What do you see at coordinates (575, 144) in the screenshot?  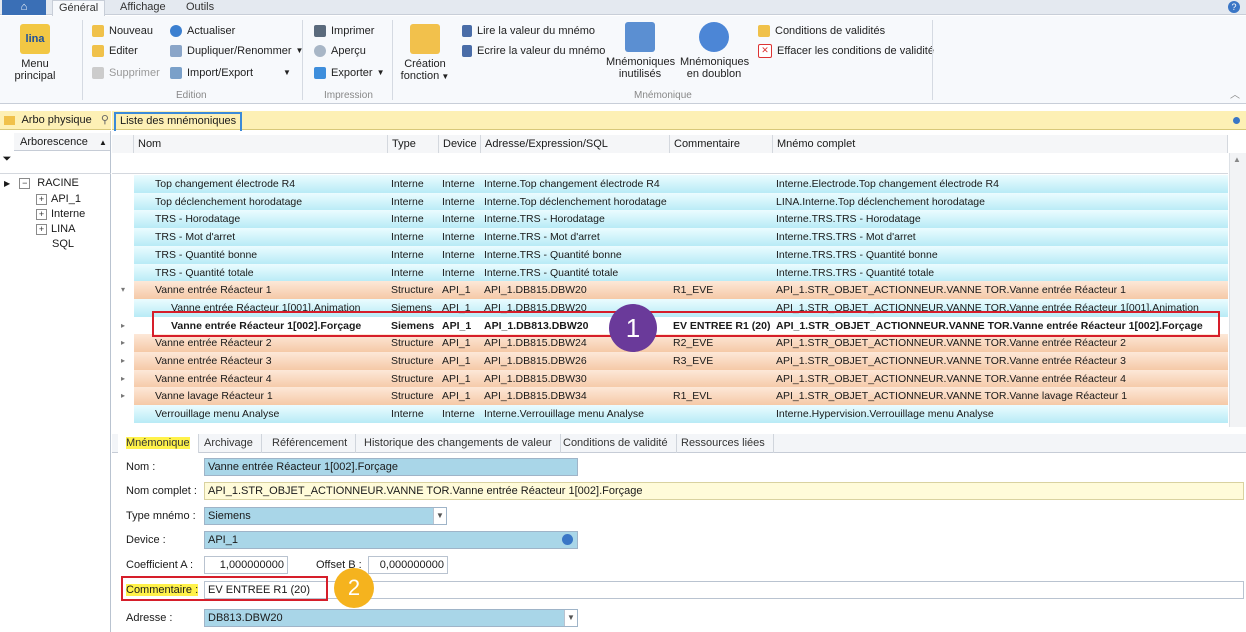 I see `col-adresse: Adresse/Expression/SQL` at bounding box center [575, 144].